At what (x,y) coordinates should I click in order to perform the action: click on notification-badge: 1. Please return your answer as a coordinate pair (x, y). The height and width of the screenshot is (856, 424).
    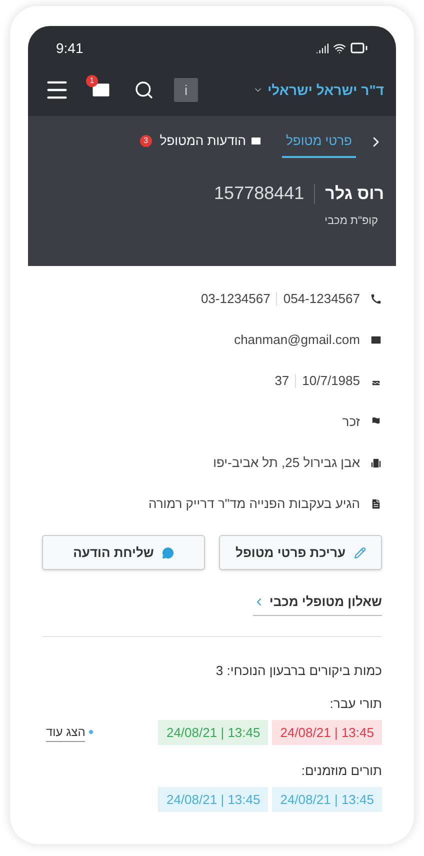
    Looking at the image, I should click on (92, 81).